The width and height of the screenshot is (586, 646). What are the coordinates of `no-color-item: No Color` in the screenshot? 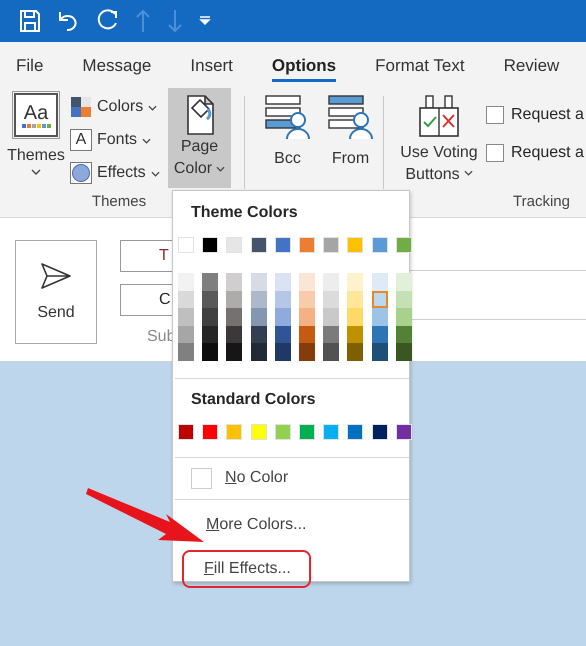 It's located at (256, 478).